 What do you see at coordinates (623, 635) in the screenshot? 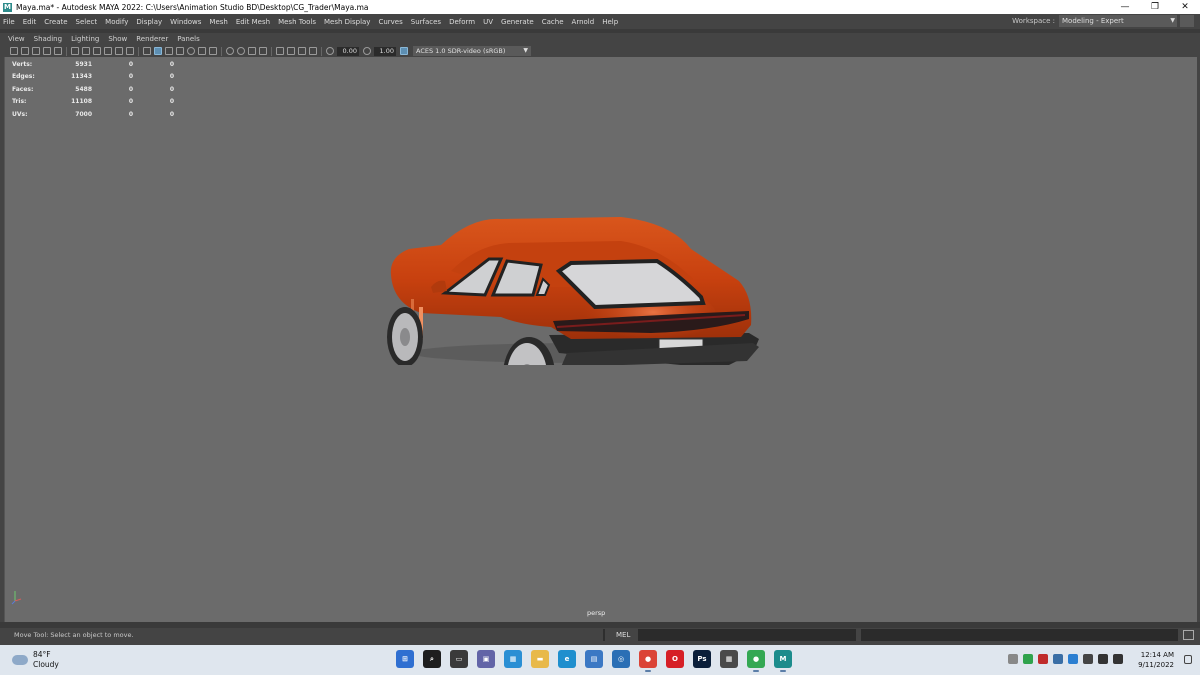
I see `mel-label: MEL` at bounding box center [623, 635].